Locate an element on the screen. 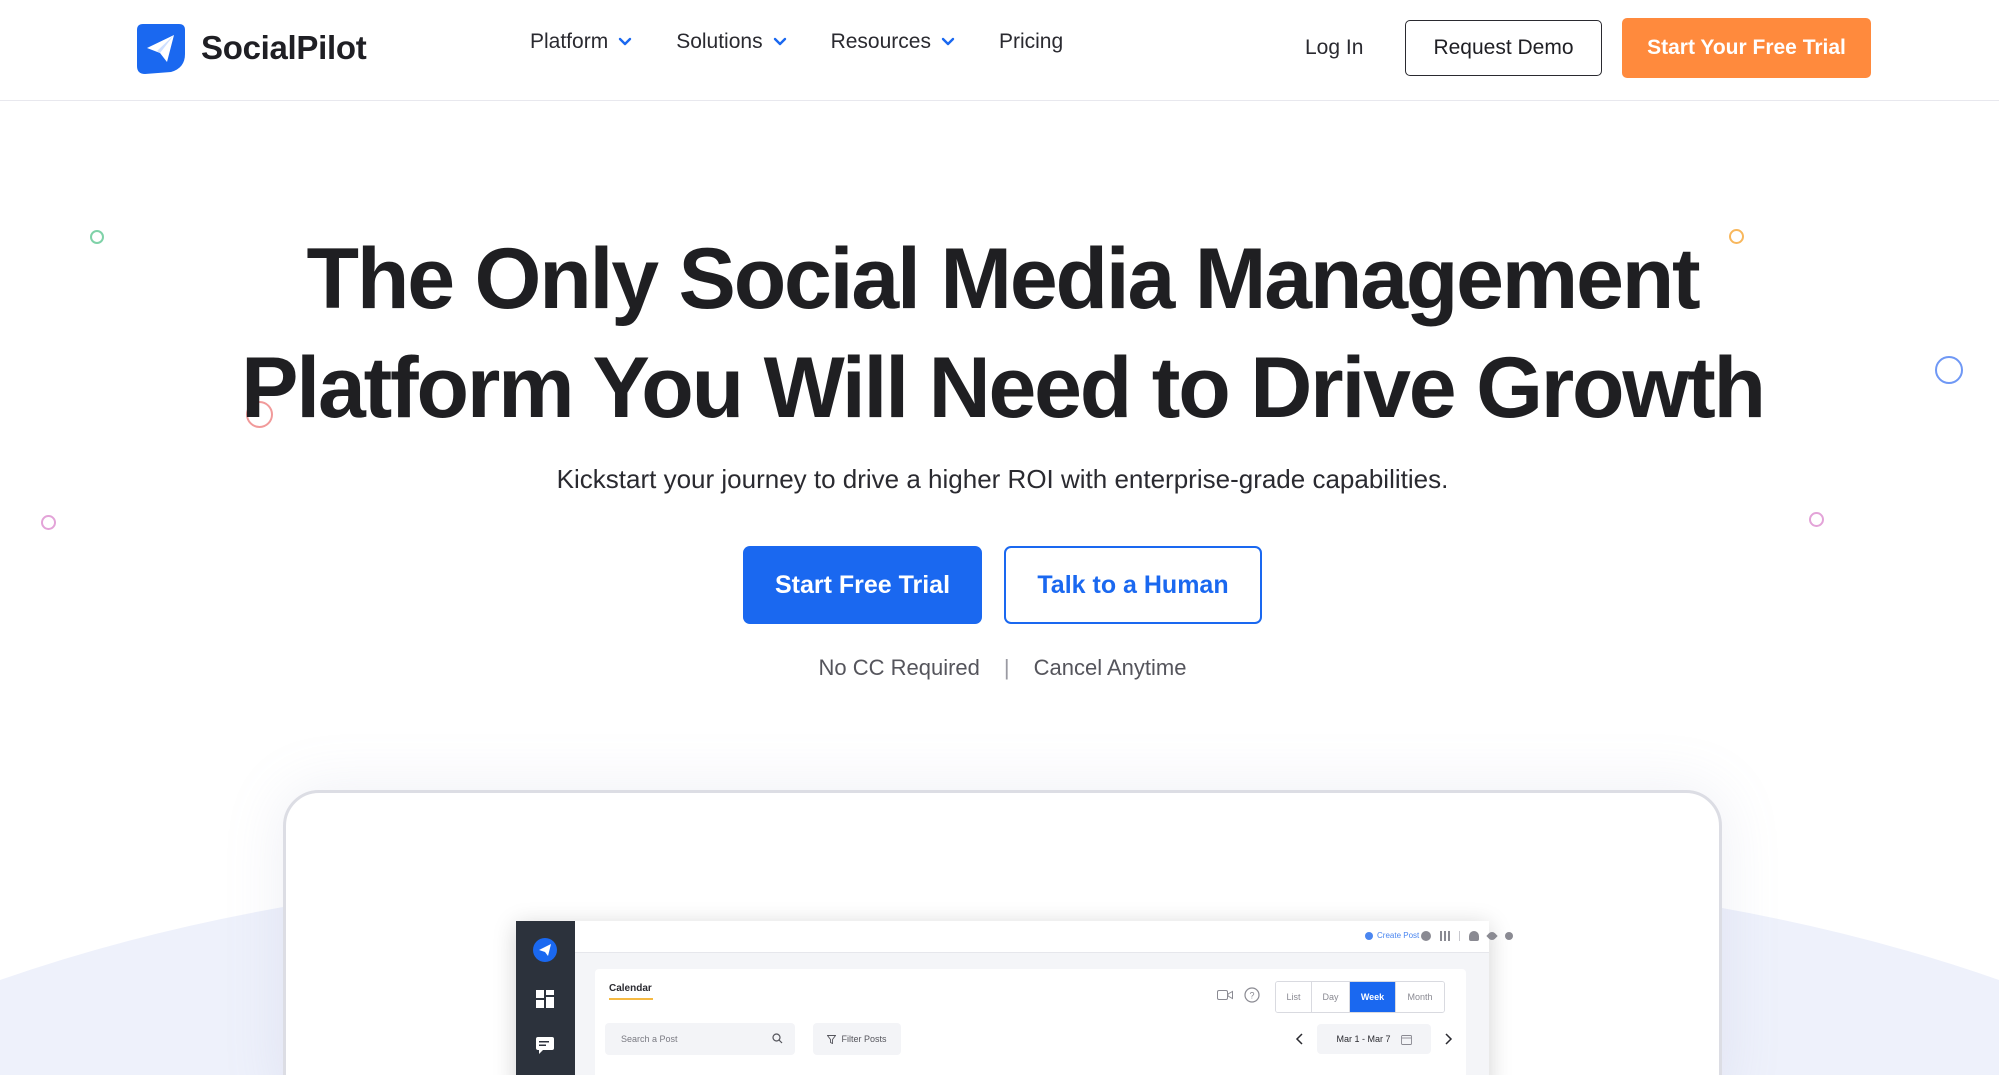  nav-label: Platform is located at coordinates (569, 41).